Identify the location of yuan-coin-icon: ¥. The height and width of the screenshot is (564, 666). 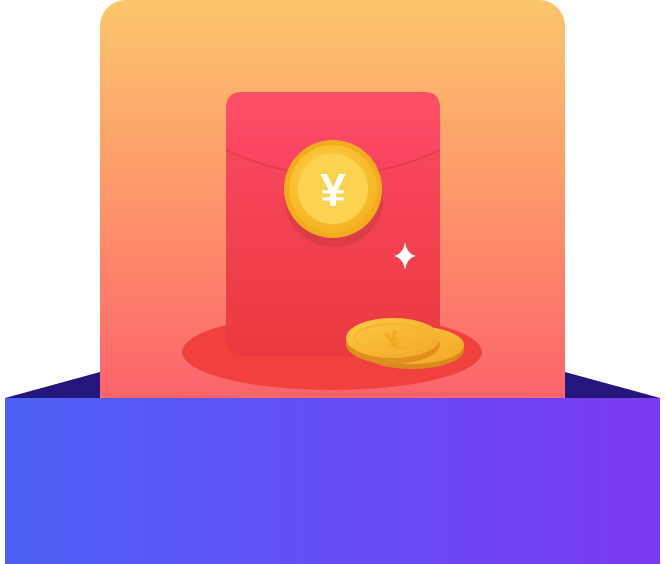
(333, 193).